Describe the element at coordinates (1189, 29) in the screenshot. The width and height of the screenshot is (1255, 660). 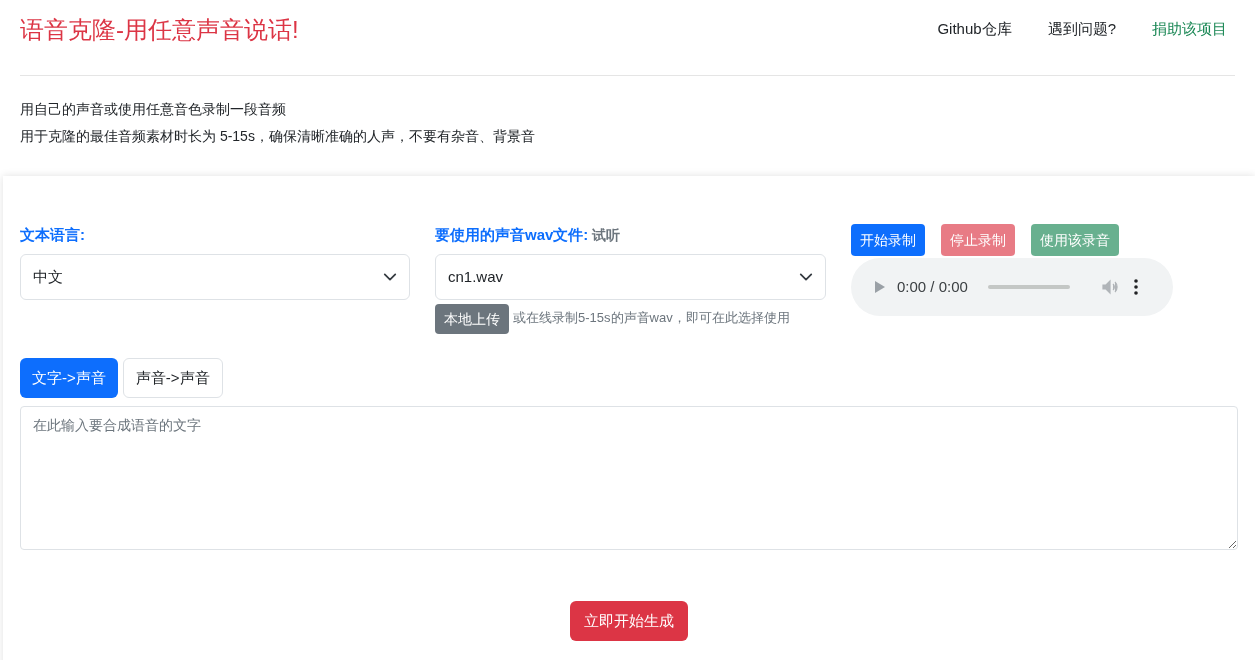
I see `nav-link: 捐助该项目` at that location.